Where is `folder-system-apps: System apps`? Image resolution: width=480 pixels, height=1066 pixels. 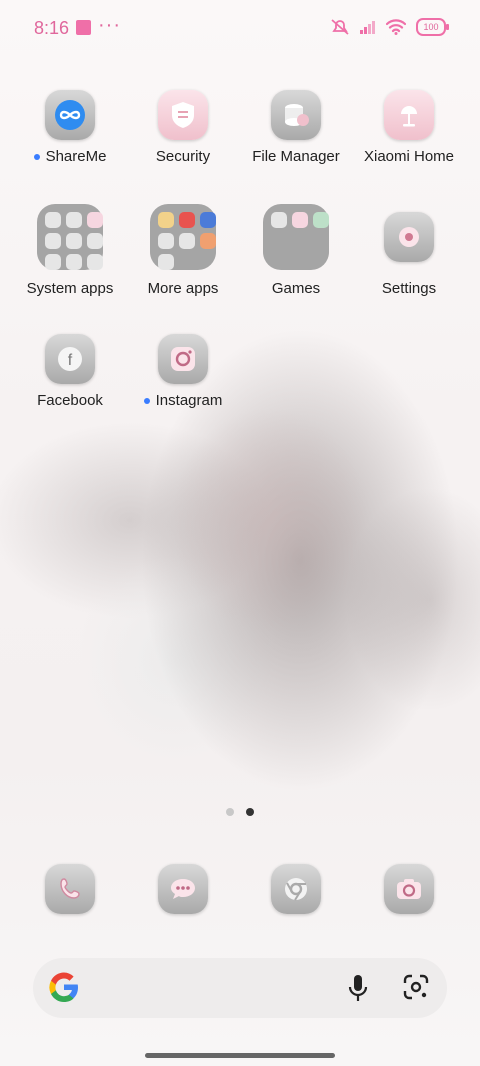
folder-system-apps: System apps is located at coordinates (70, 250).